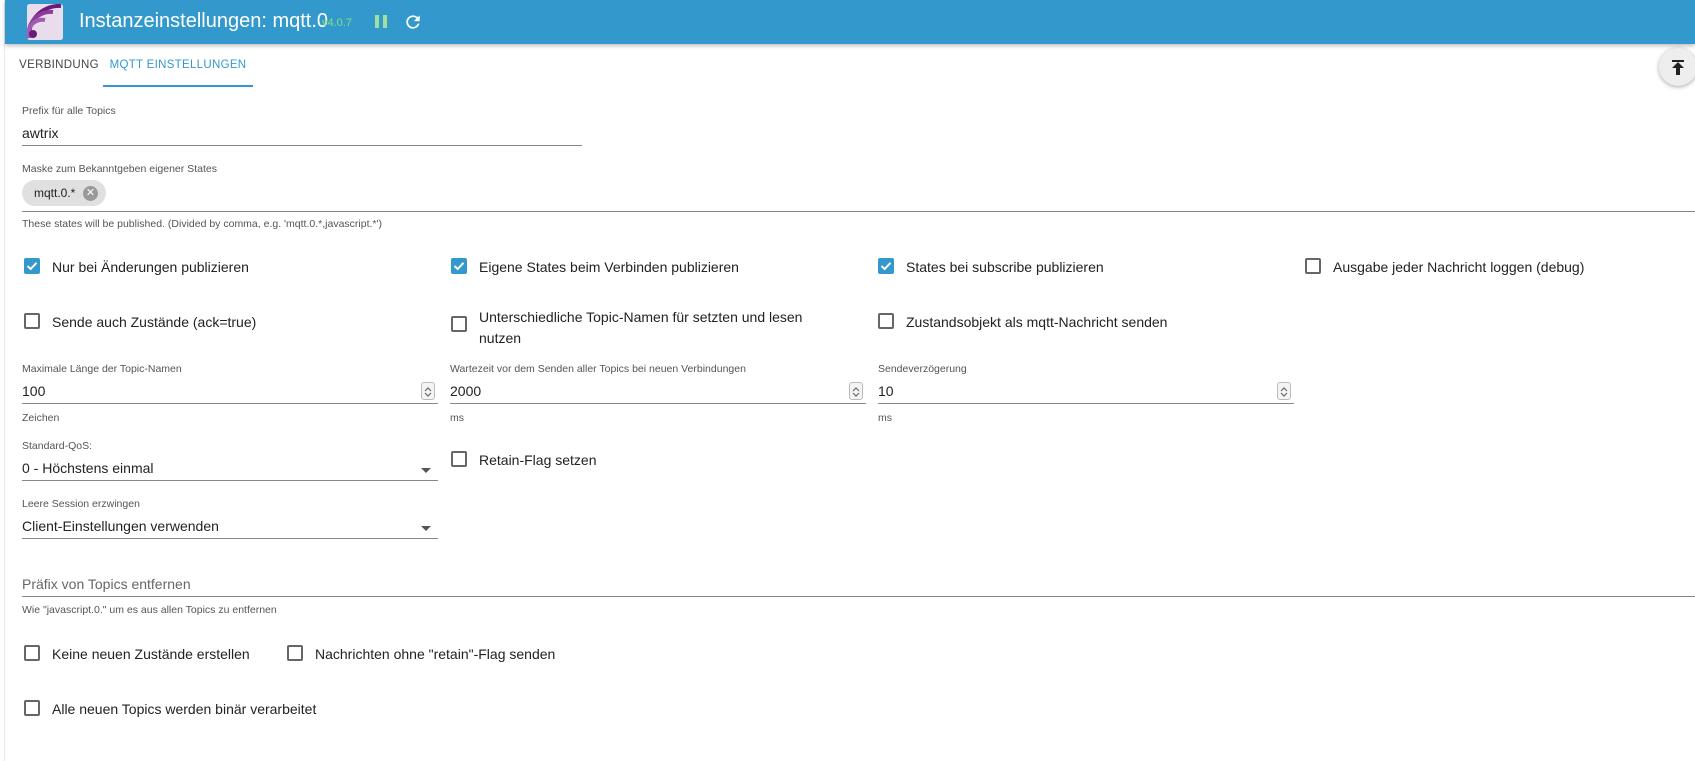 This screenshot has height=761, width=1695. What do you see at coordinates (850, 65) in the screenshot?
I see `tab-bar: VERBINDUNG MQTT EINSTELLUNGEN` at bounding box center [850, 65].